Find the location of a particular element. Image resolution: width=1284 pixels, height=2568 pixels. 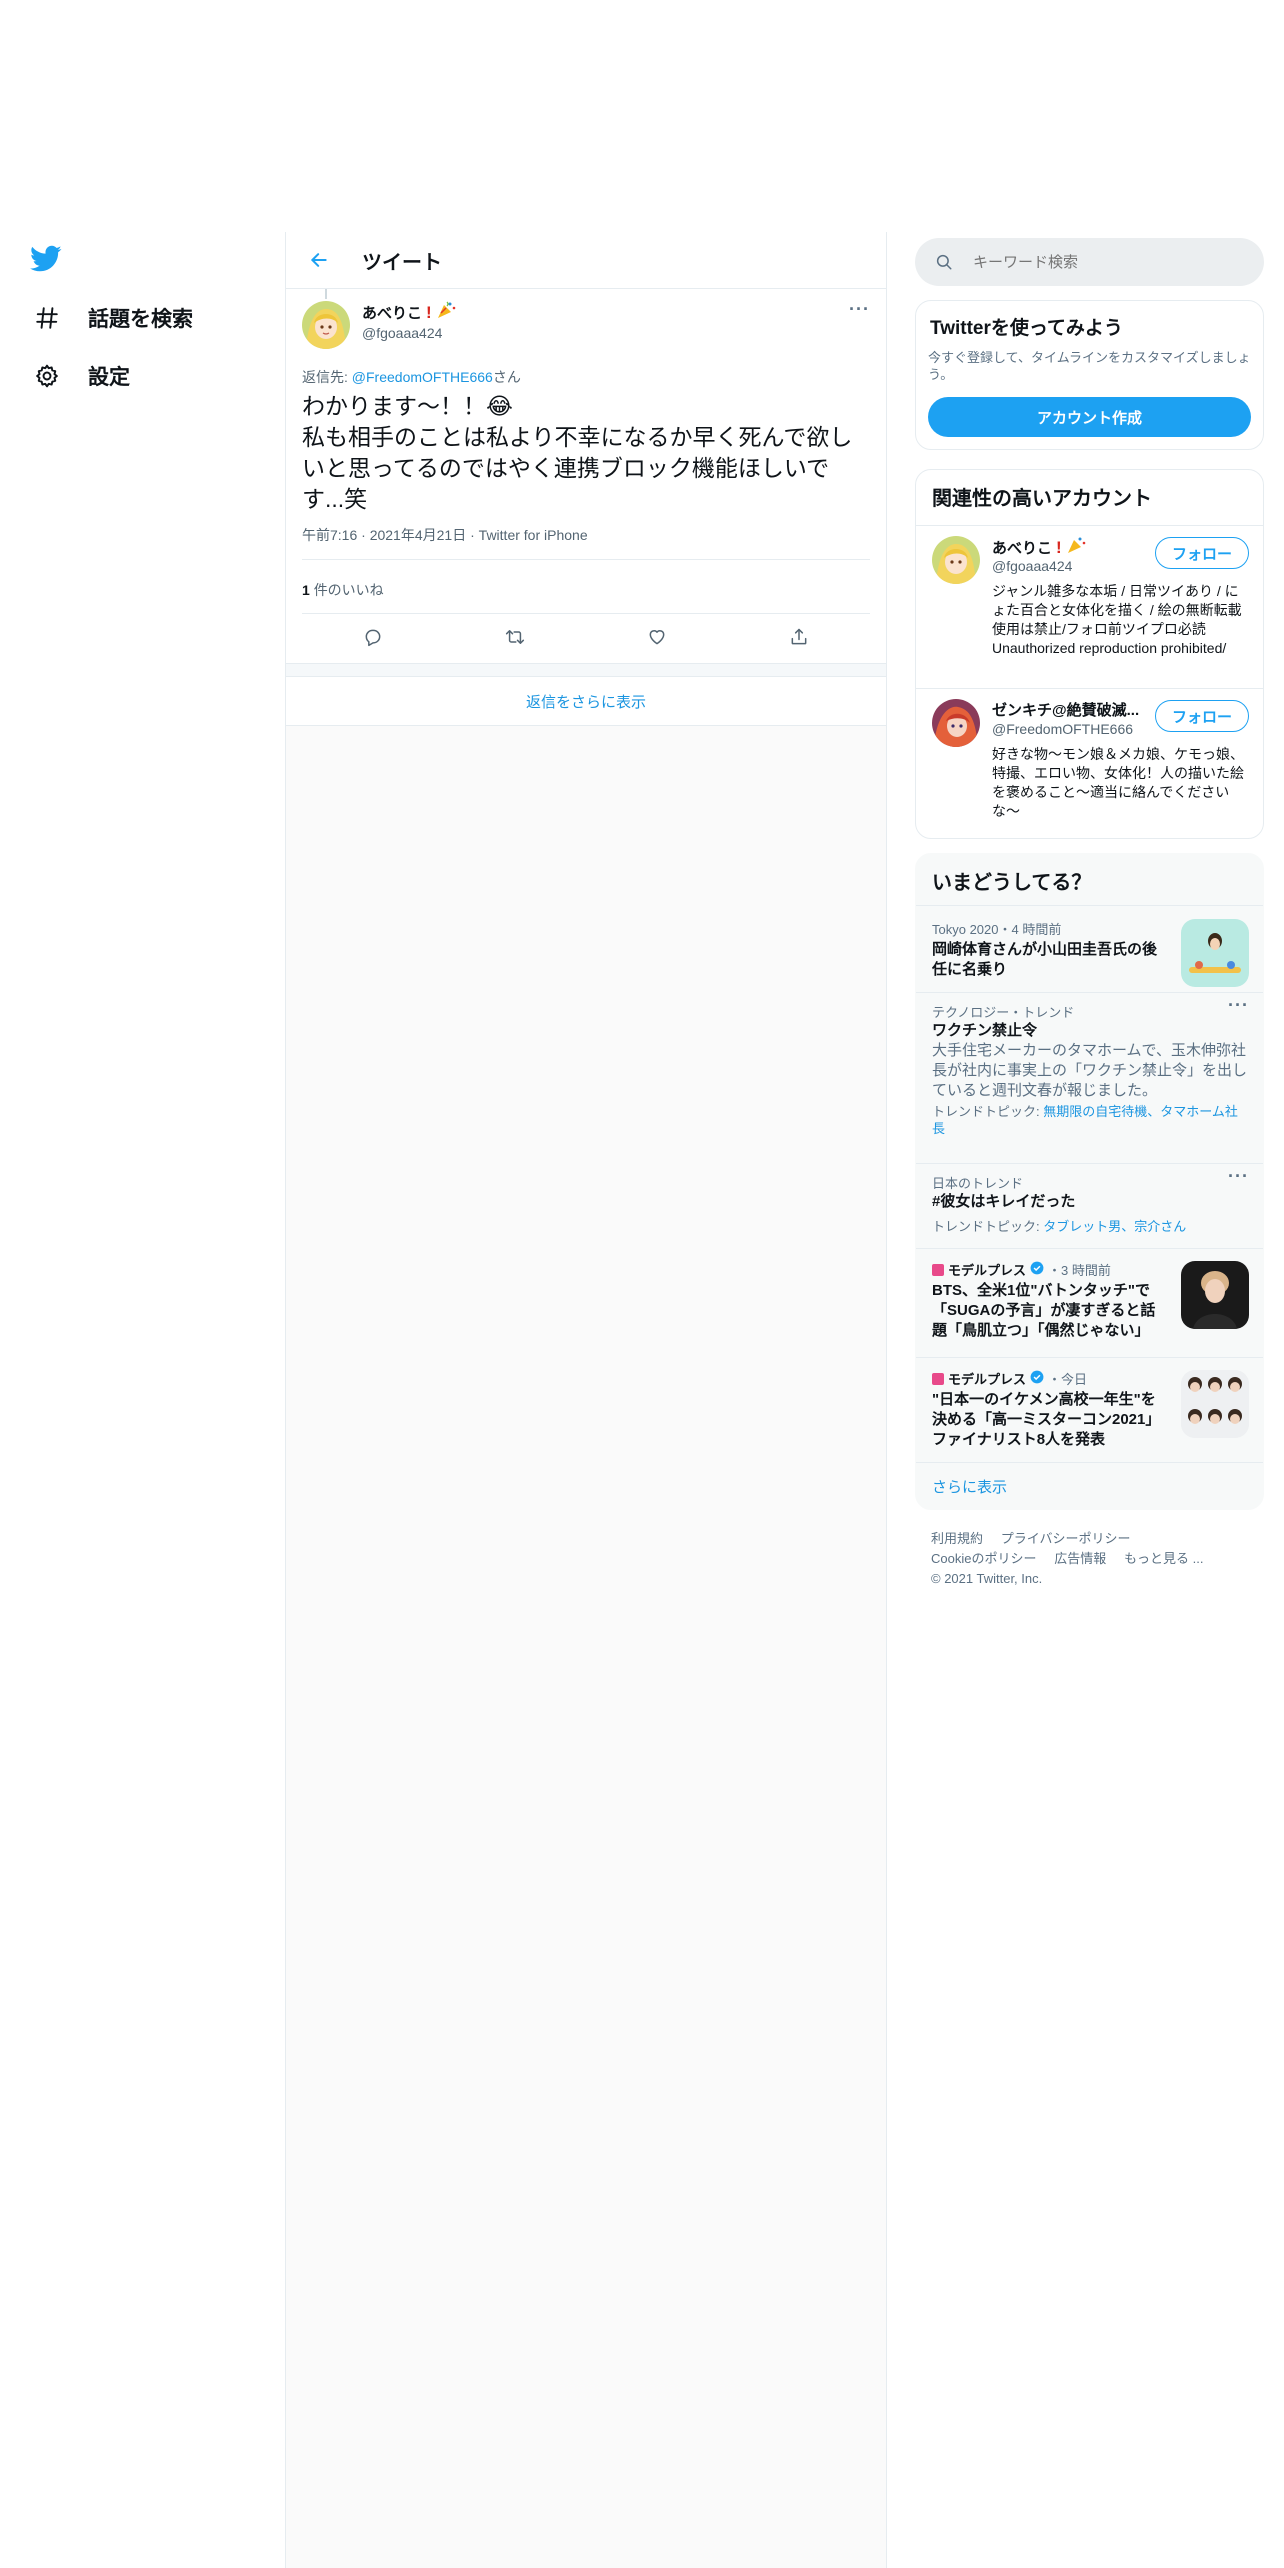

hash-icon is located at coordinates (47, 318).